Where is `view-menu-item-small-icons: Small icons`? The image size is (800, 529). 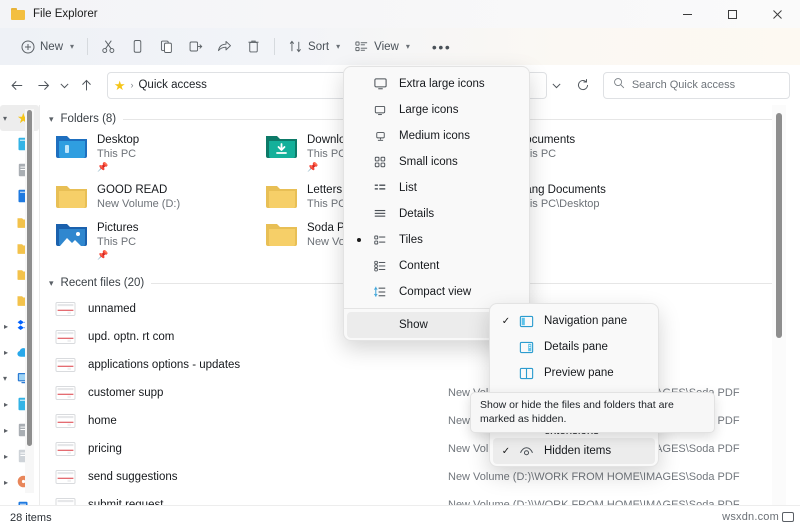 view-menu-item-small-icons: Small icons is located at coordinates (436, 162).